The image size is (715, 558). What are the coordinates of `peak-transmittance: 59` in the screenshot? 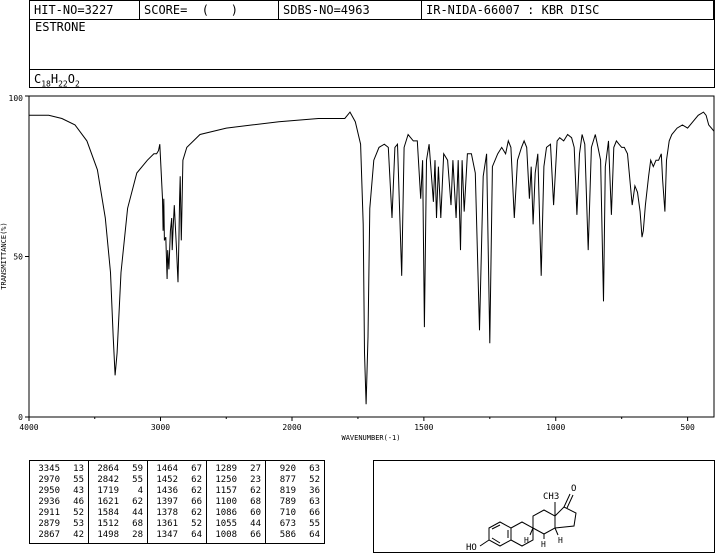 It's located at (137, 469).